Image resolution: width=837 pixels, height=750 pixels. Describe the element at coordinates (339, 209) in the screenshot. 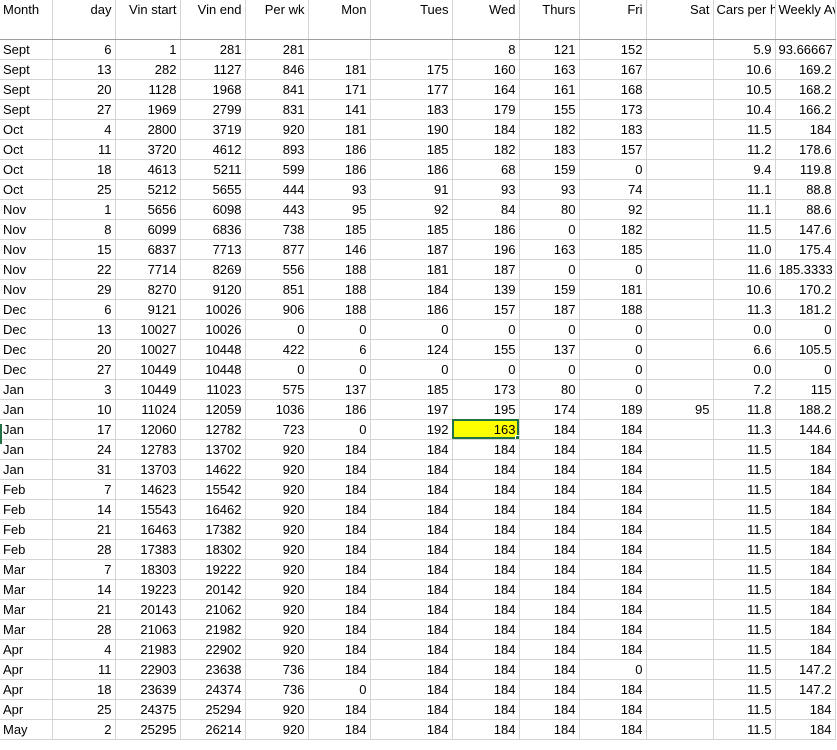

I see `cell-mon: 95` at that location.